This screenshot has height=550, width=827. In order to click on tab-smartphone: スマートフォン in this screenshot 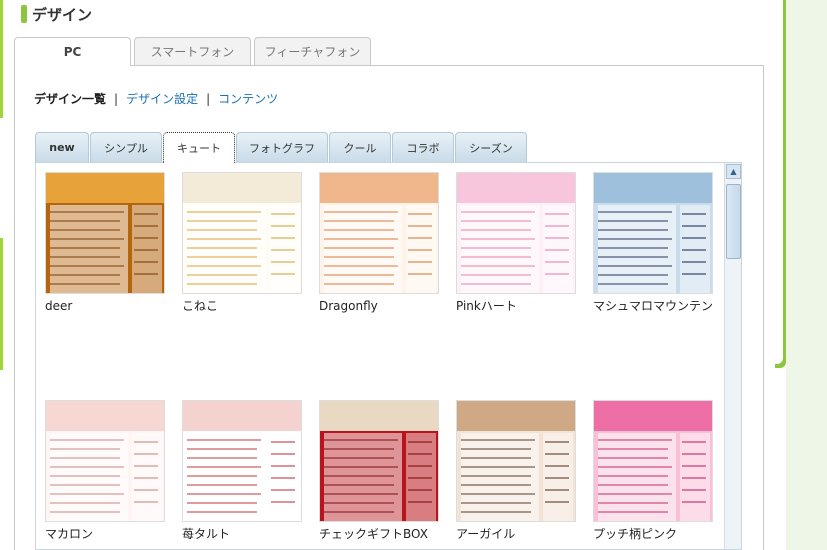, I will do `click(192, 51)`.